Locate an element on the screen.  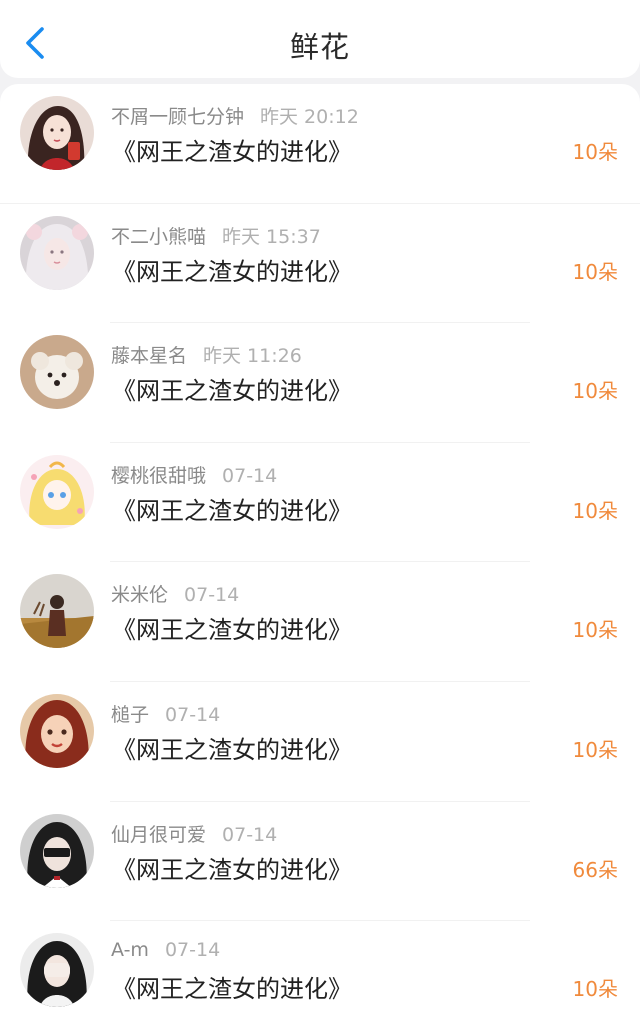
sender-name: 槌子 is located at coordinates (130, 714).